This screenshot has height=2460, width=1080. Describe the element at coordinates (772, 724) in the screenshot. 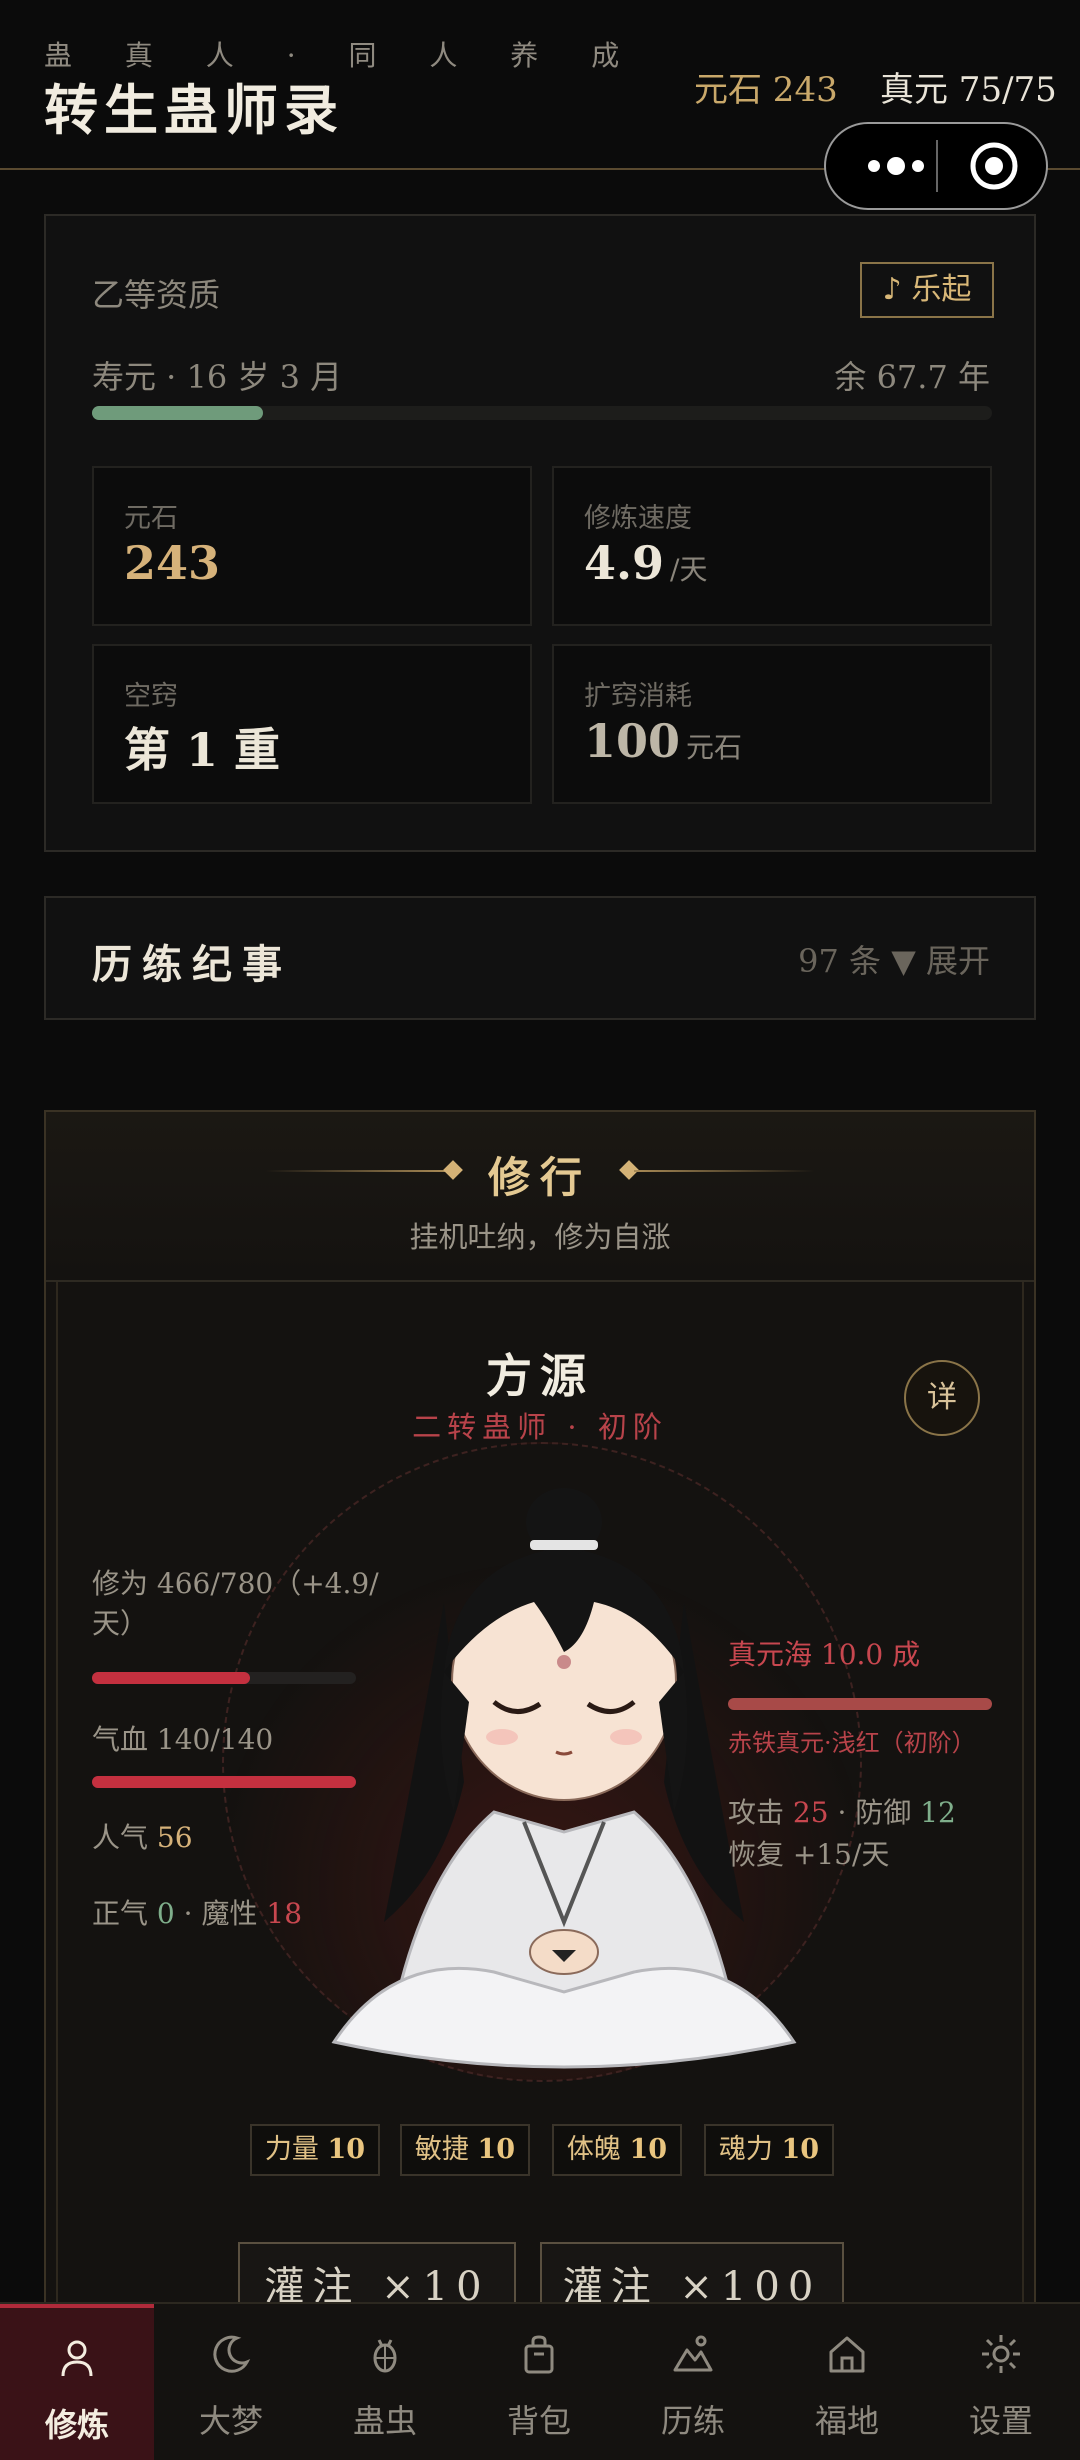

I see `stat-expand-cost: 扩窍消耗 100 元石` at that location.